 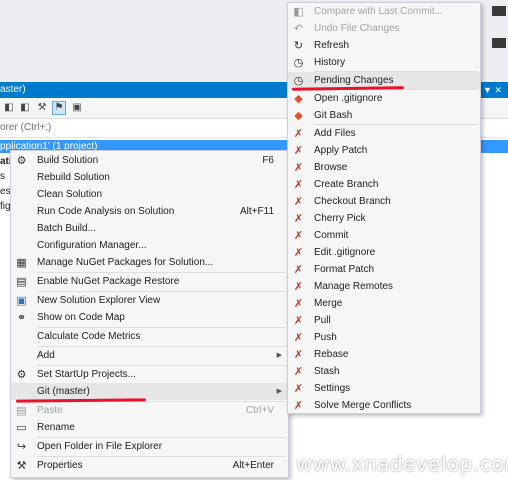 I want to click on tree-item-clipped: fig, so click(x=5, y=206).